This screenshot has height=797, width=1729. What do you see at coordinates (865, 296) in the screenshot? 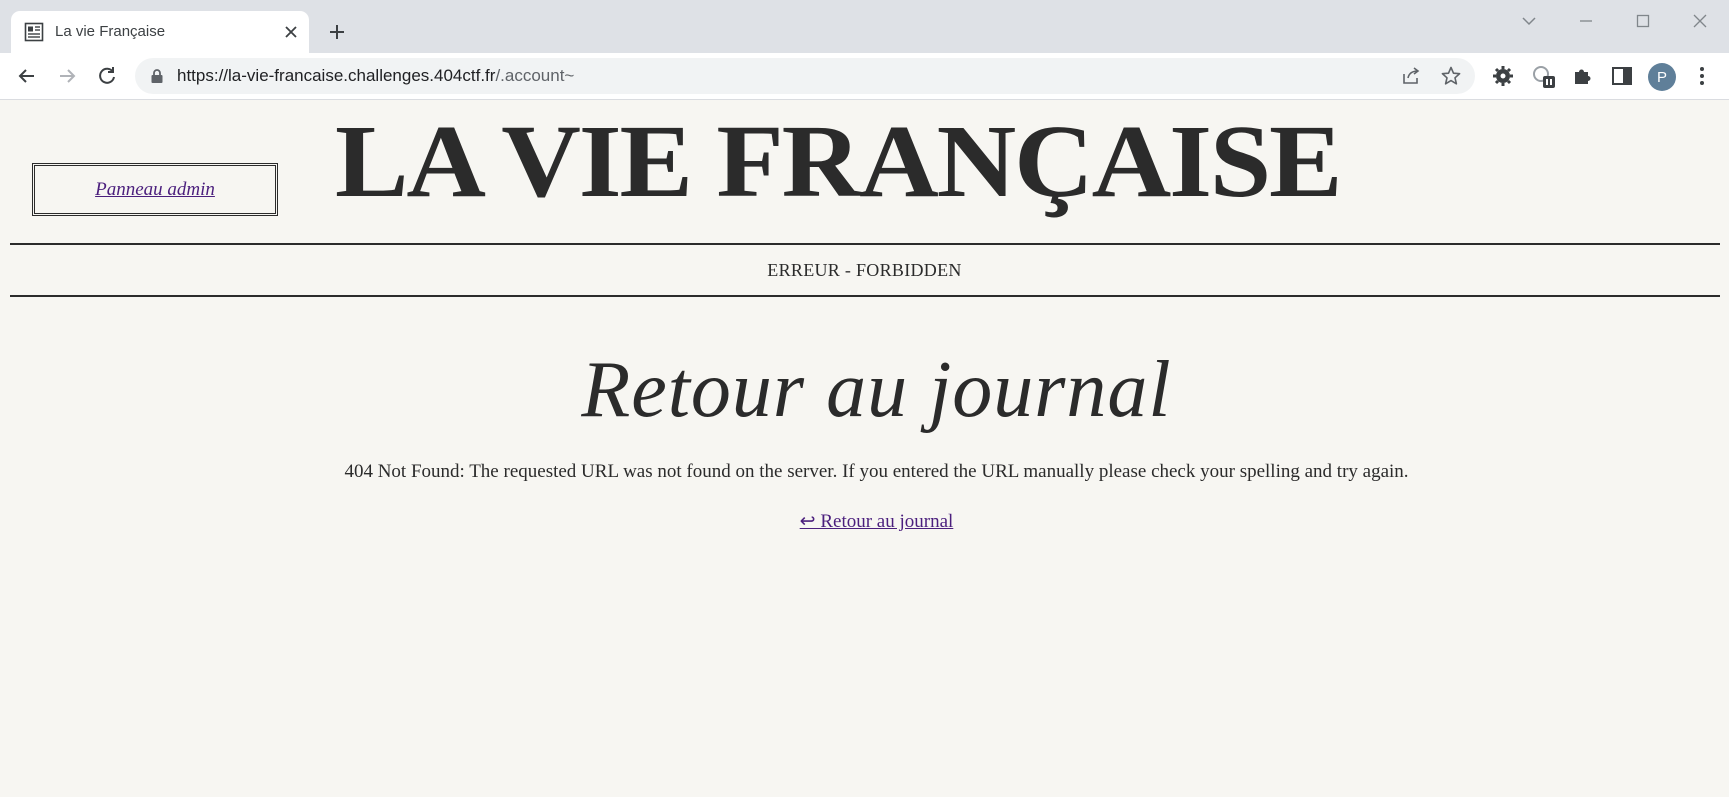
I see `bottom-divider` at bounding box center [865, 296].